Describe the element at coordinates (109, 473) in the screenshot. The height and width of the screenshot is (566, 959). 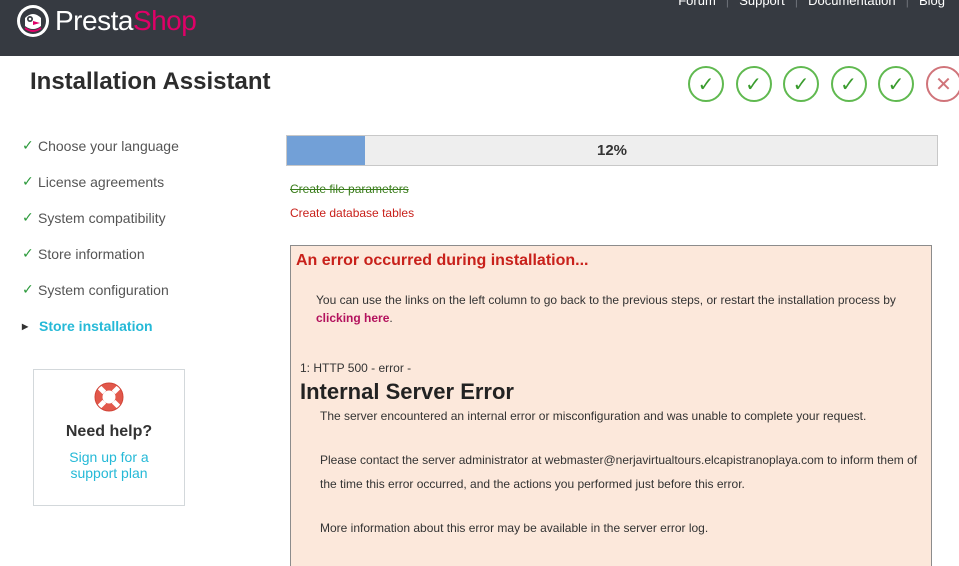
I see `support-plan-link-line2: support plan` at that location.